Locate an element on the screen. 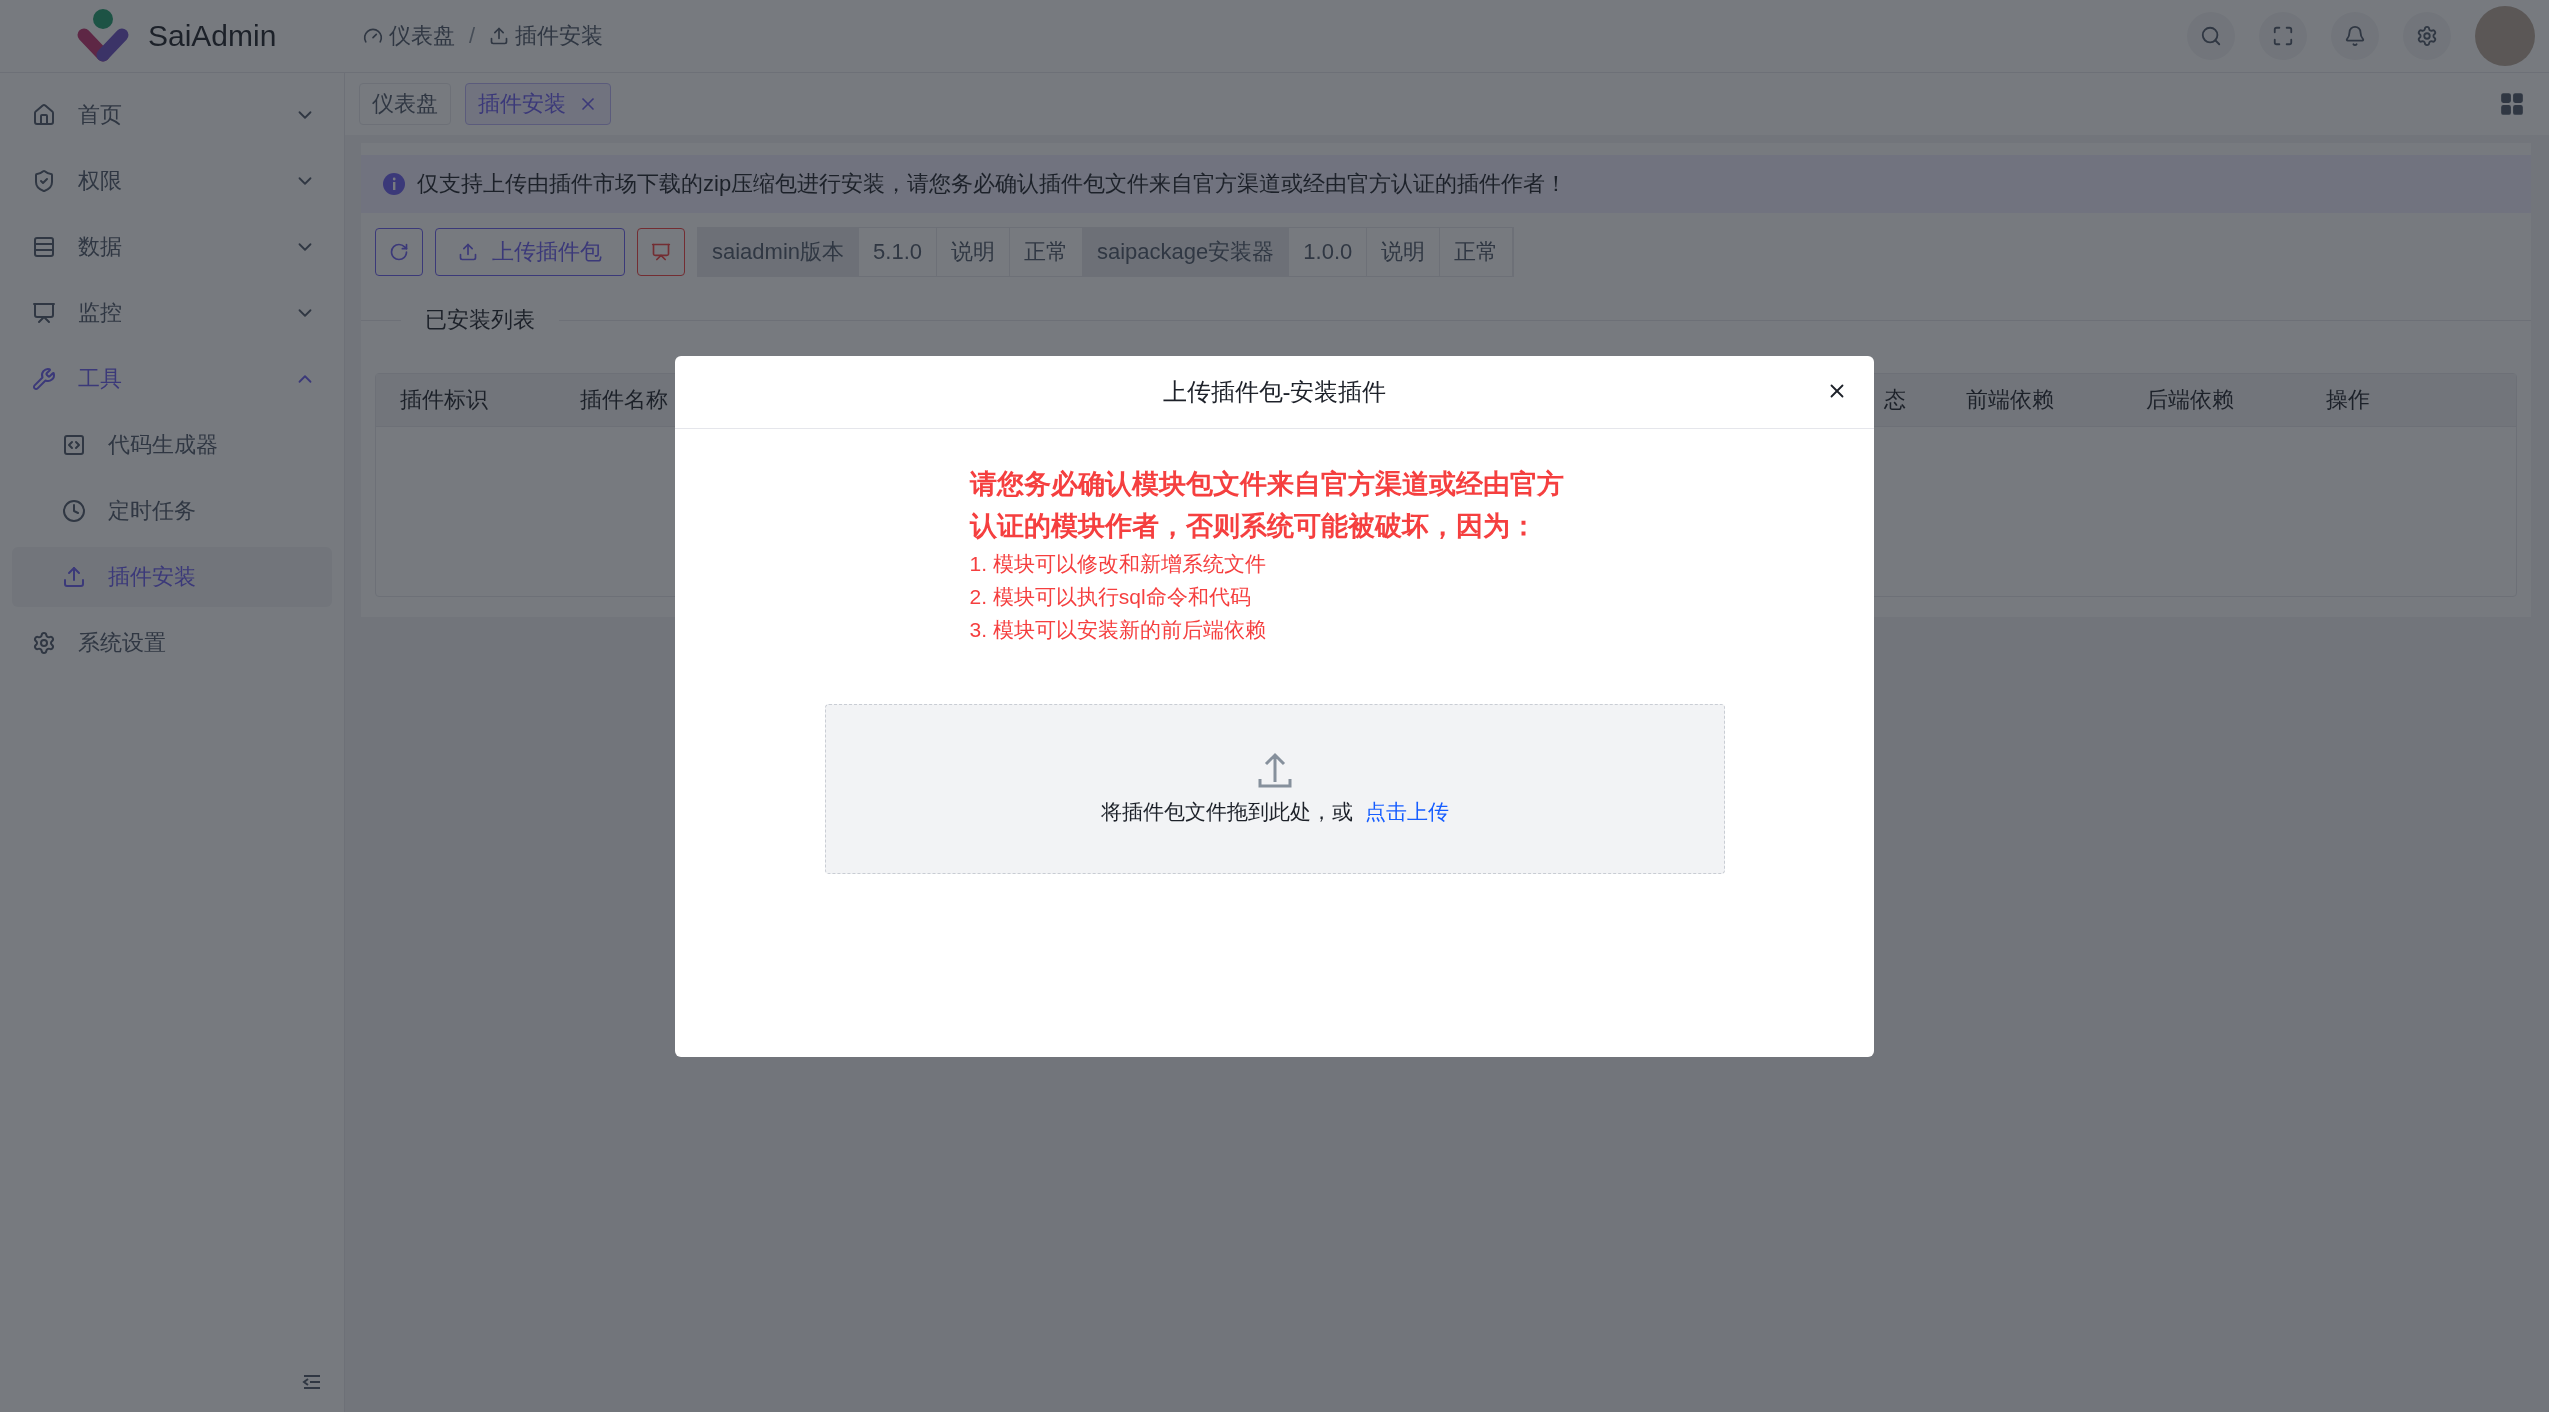 This screenshot has width=2549, height=1412. sidebar-item: 系统设置 is located at coordinates (172, 643).